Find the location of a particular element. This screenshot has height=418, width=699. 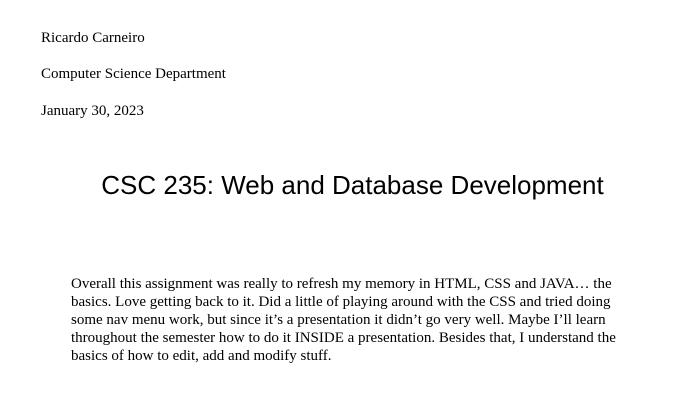

department-name: Computer Science Department is located at coordinates (133, 74).